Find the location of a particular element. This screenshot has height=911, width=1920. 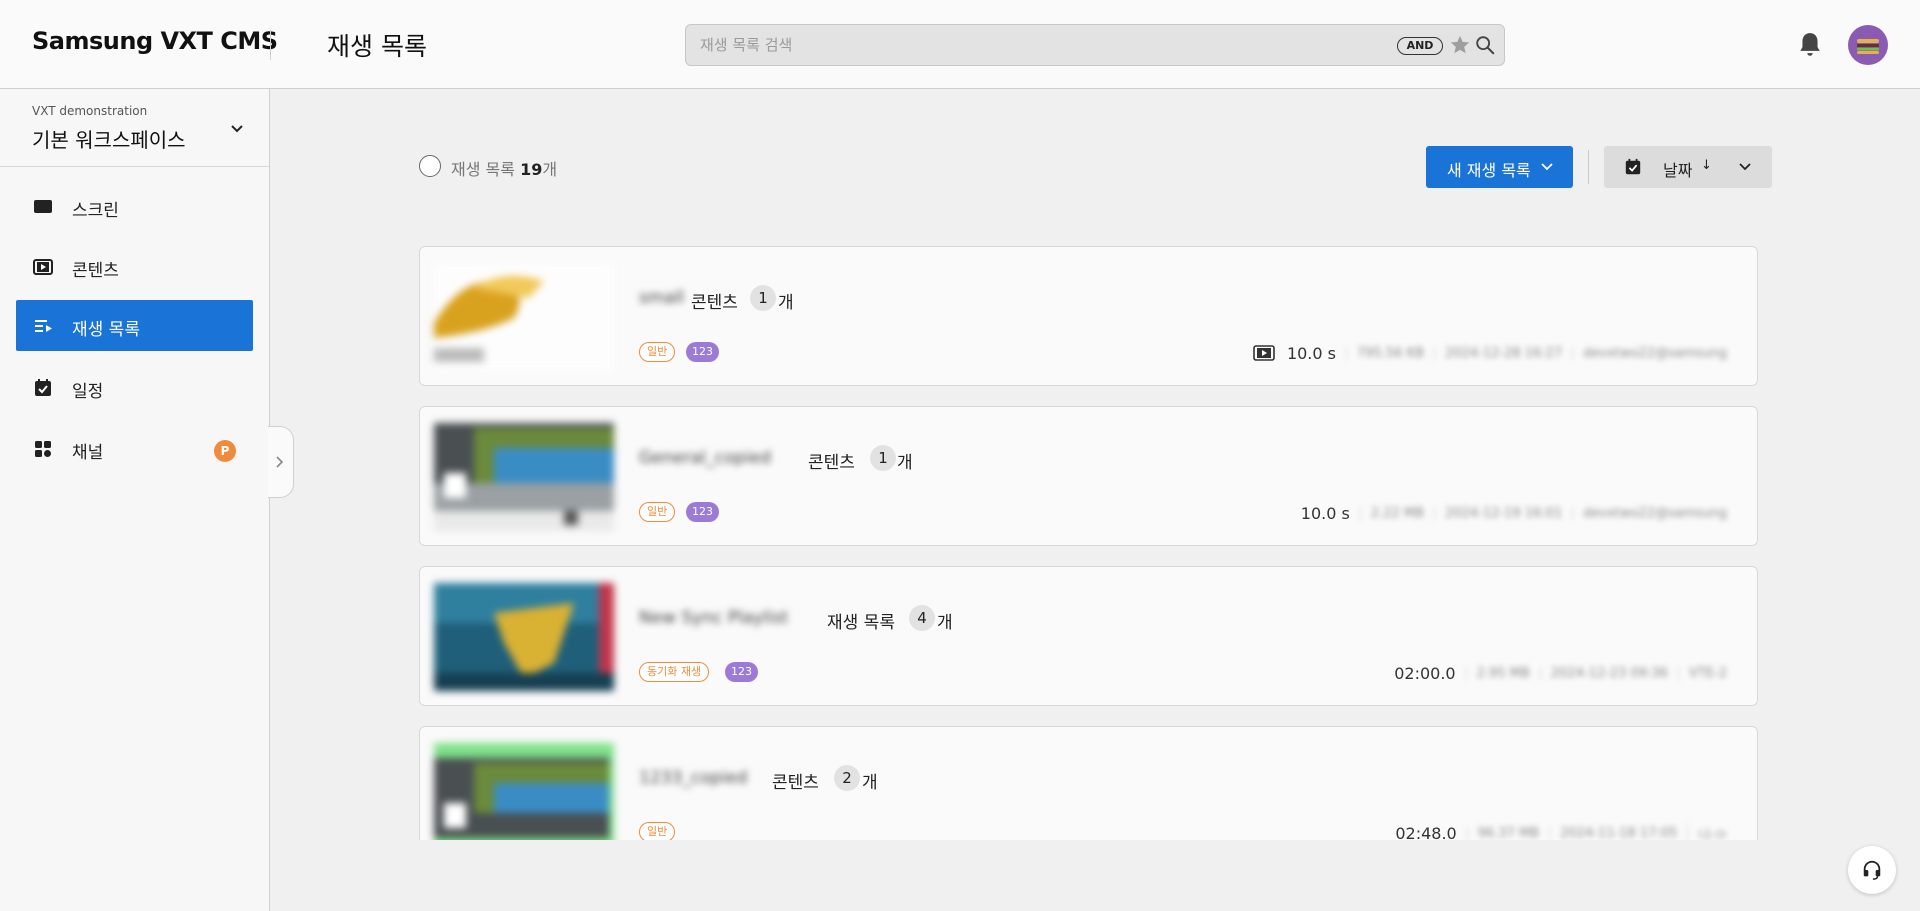

user-avatar is located at coordinates (1868, 45).